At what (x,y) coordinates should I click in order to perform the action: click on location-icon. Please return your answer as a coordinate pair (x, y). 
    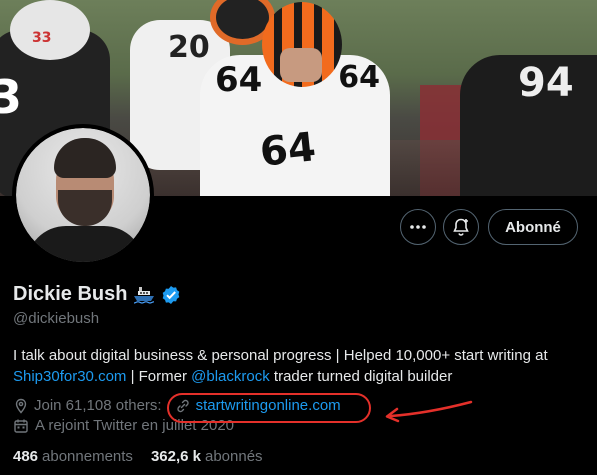
    Looking at the image, I should click on (21, 406).